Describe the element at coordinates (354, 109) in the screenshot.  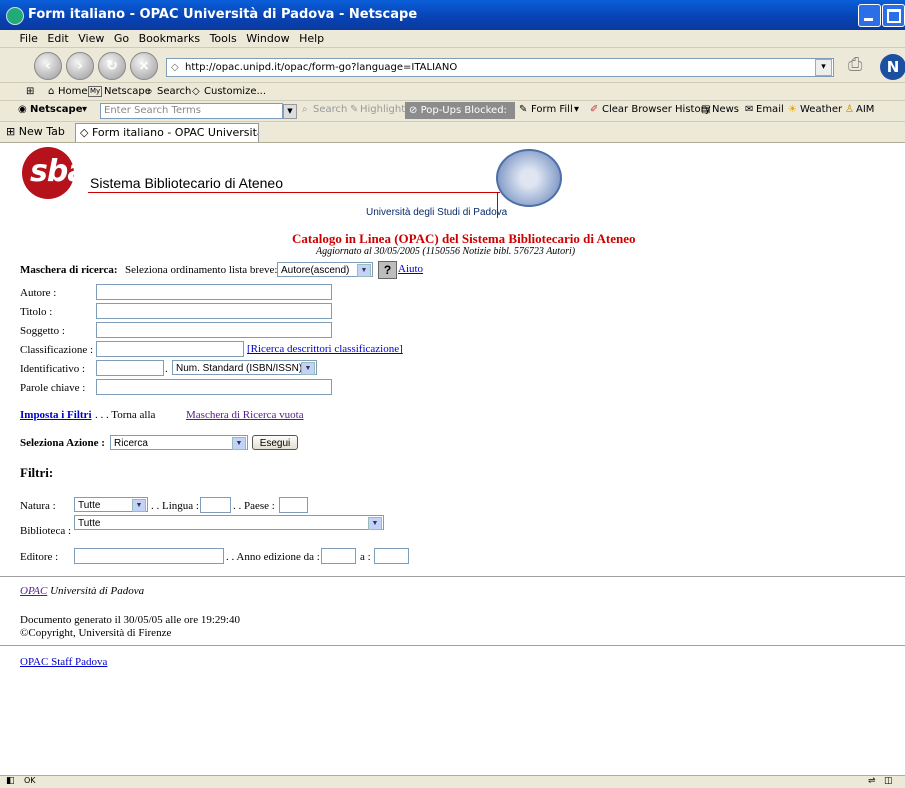
I see `highlight-icon: ✎` at that location.